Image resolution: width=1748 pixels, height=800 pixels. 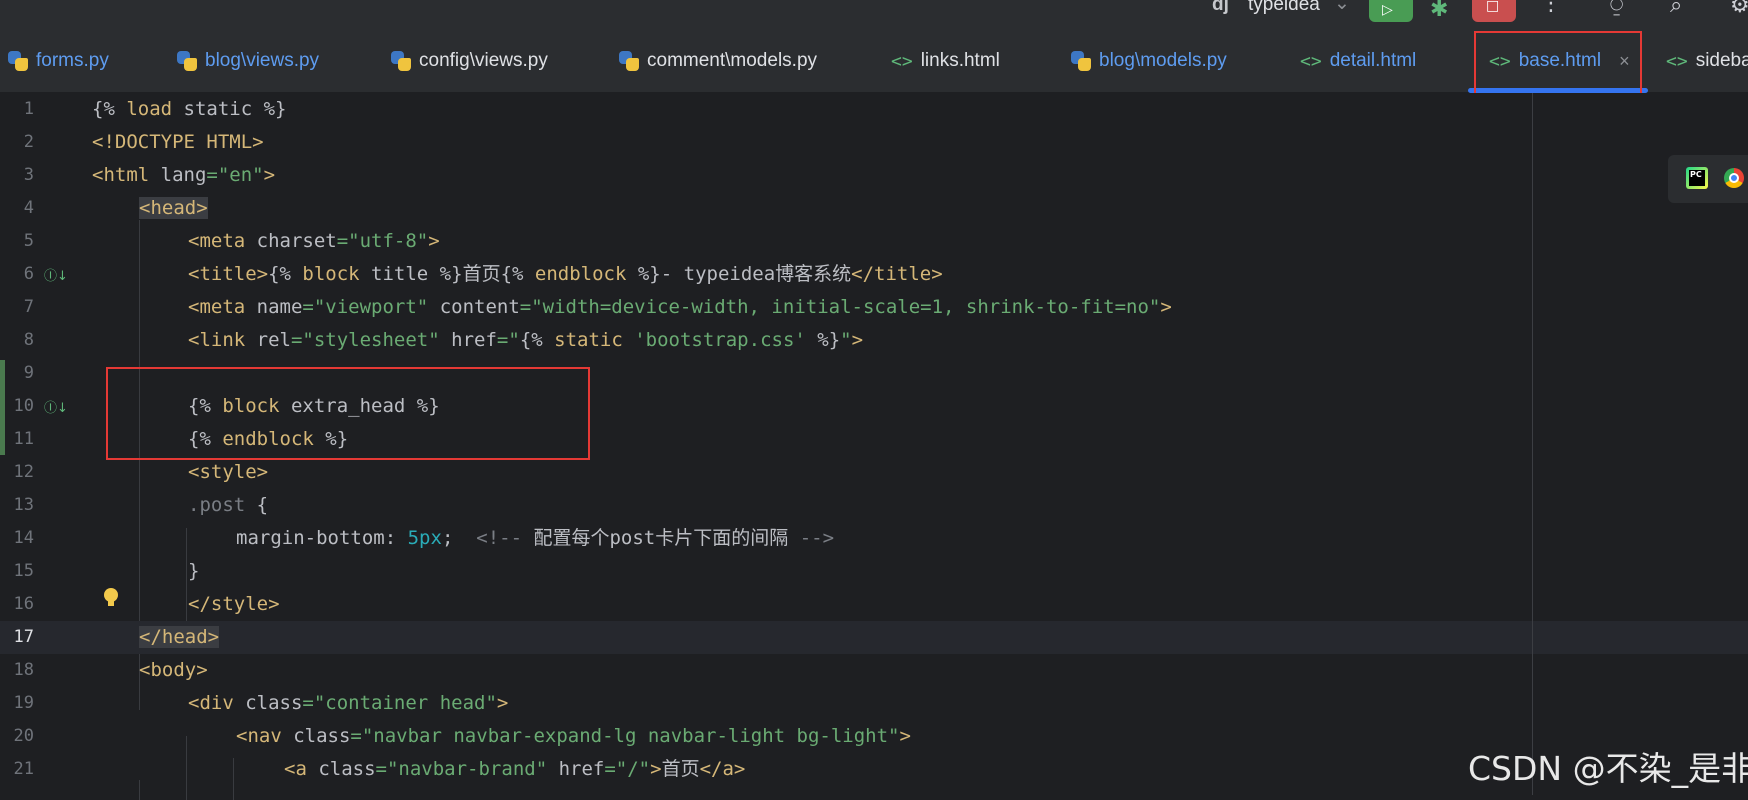 I want to click on line-number: 14, so click(x=23, y=538).